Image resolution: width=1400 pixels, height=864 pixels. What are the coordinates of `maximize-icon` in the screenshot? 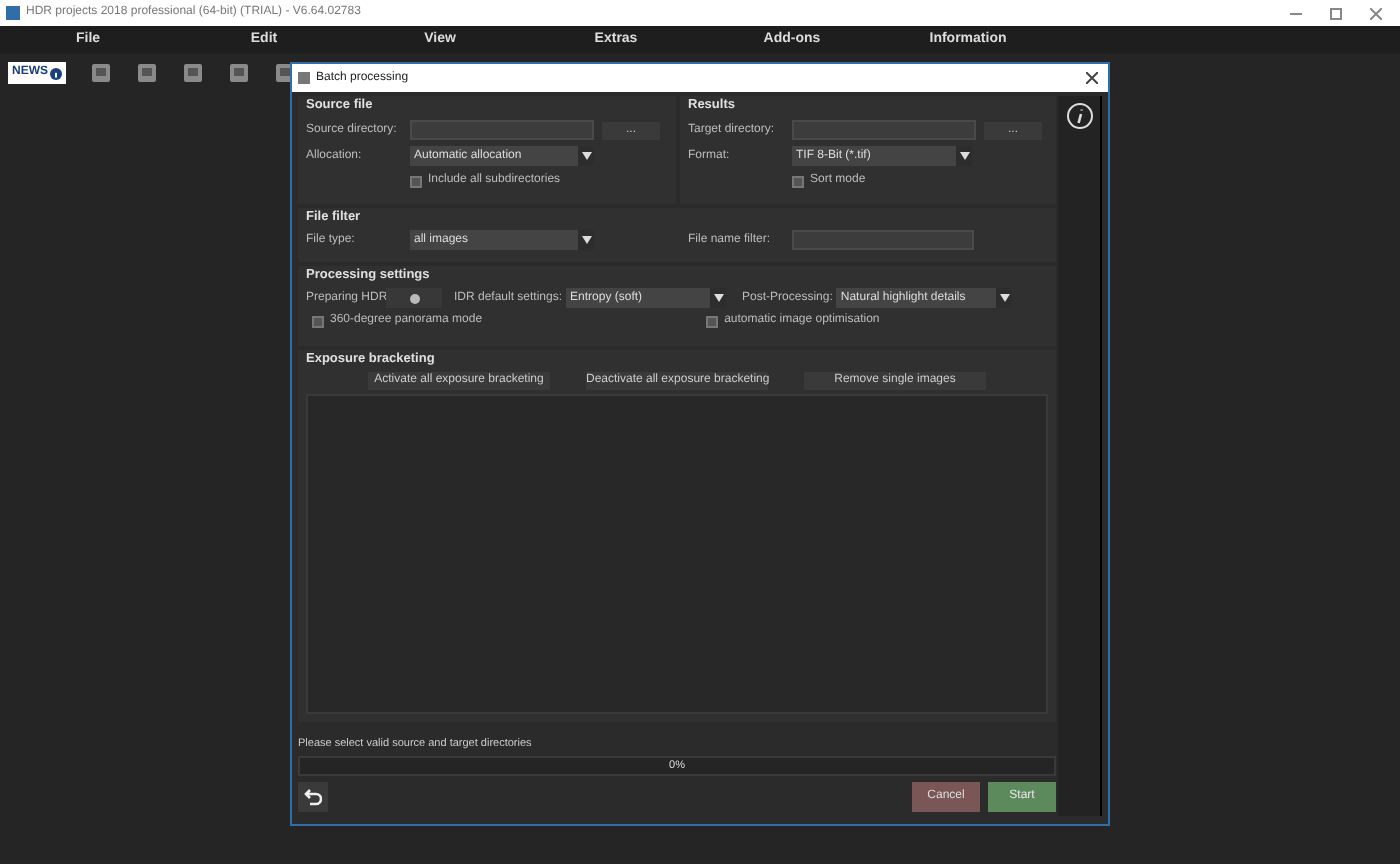 It's located at (1336, 13).